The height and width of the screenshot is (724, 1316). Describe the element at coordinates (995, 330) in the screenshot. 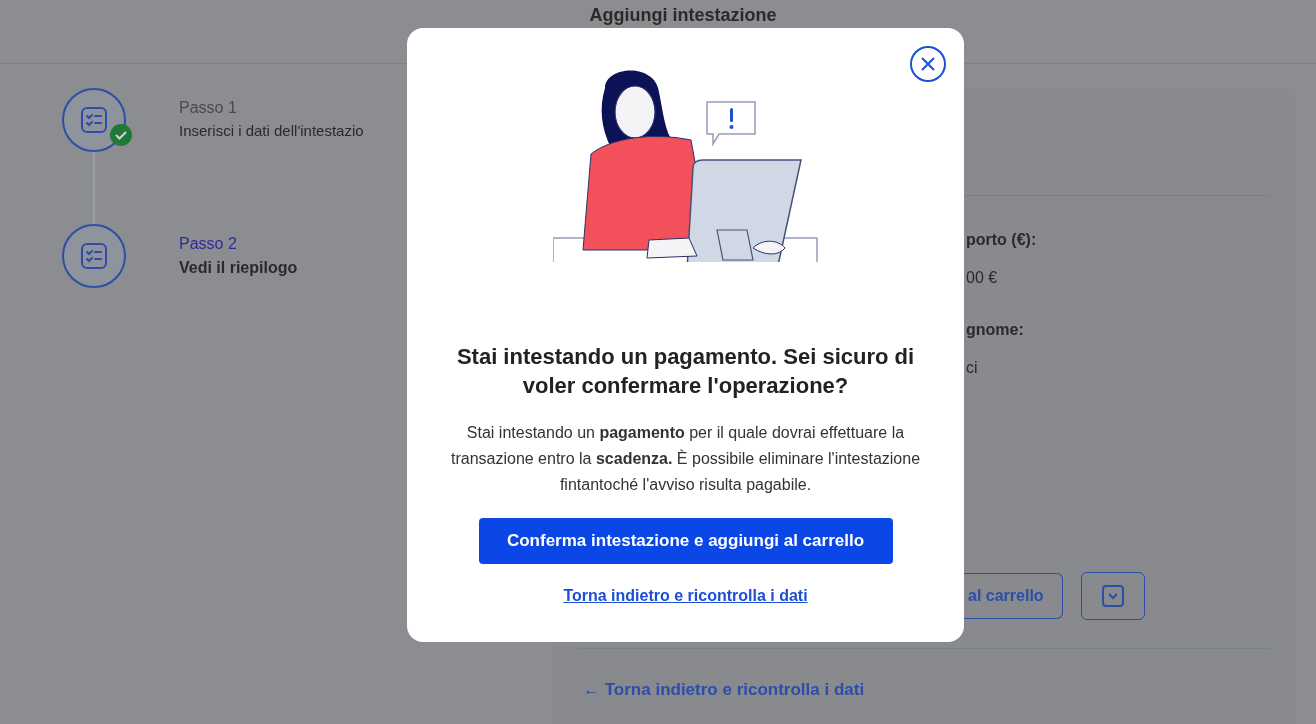

I see `field-label: gnome:` at that location.